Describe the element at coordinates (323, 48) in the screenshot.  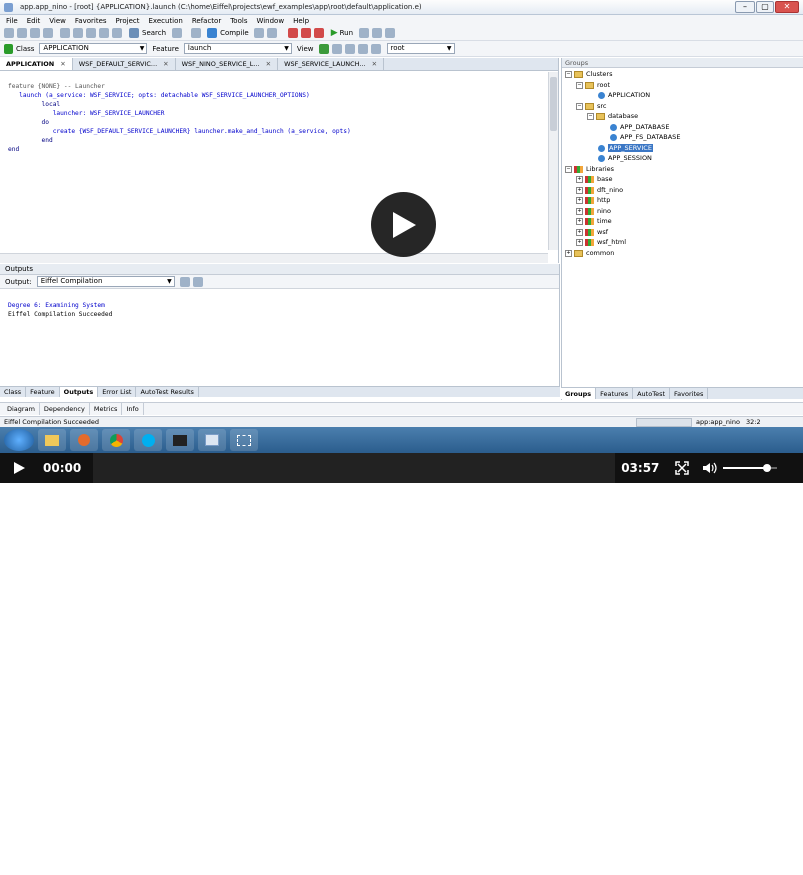
I see `text-view-icon` at that location.